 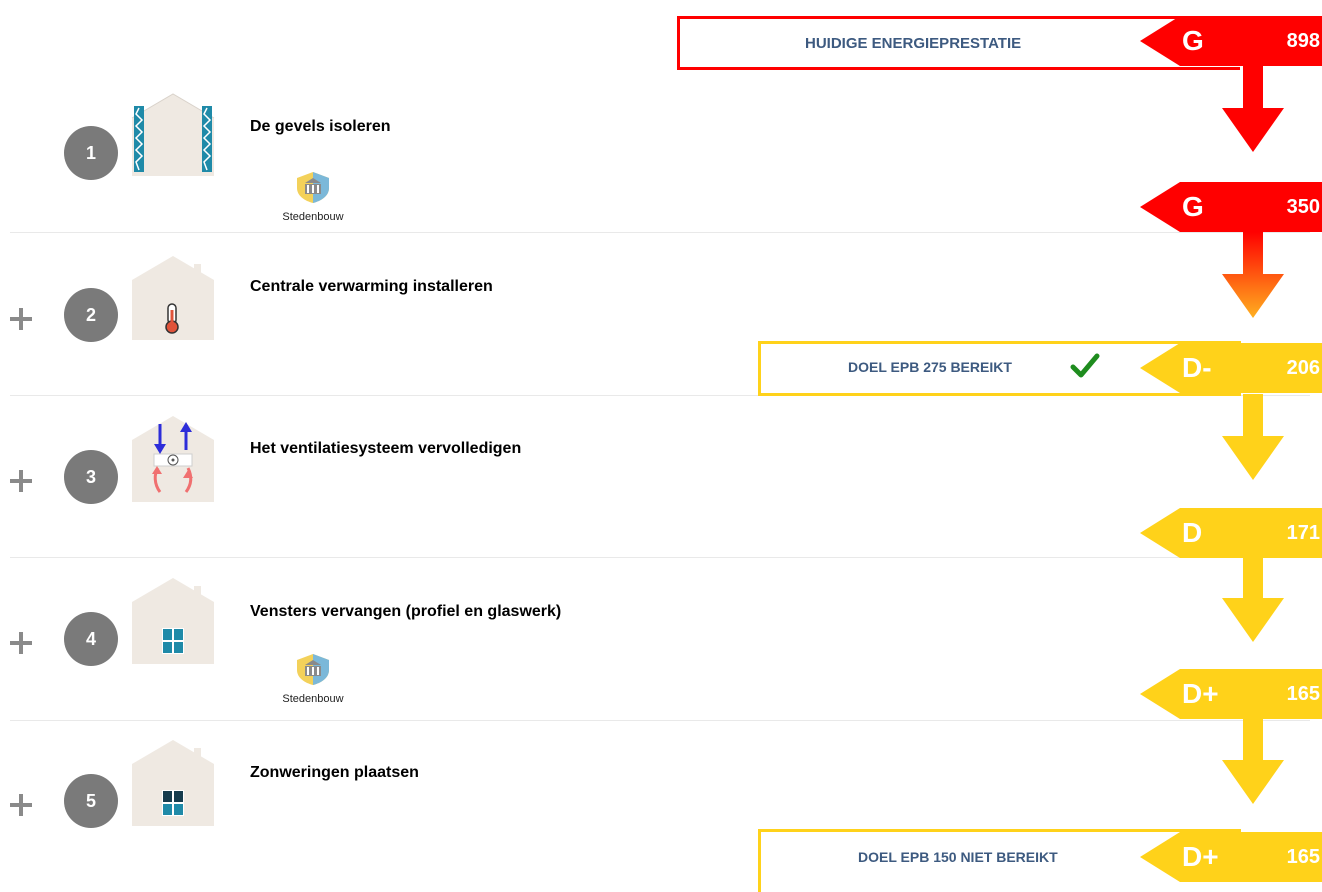 I want to click on step-3-number: 3, so click(x=91, y=477).